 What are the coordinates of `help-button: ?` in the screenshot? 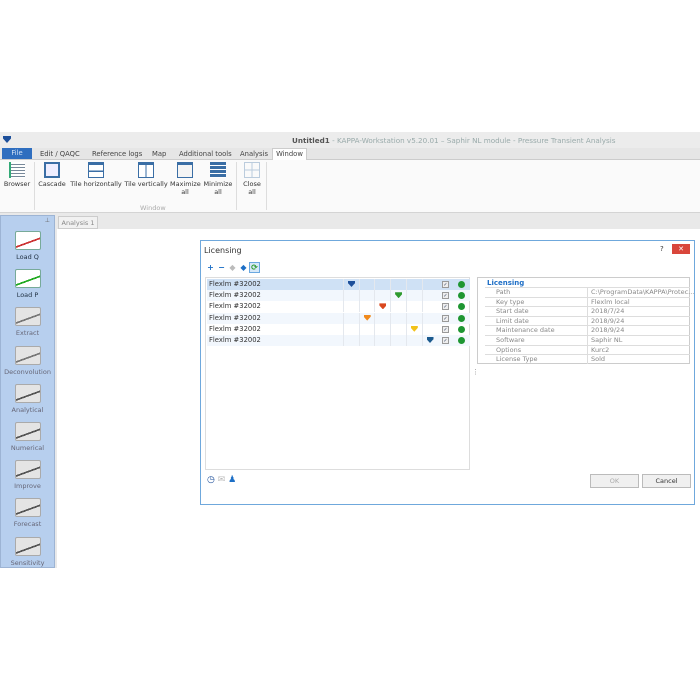 It's located at (662, 249).